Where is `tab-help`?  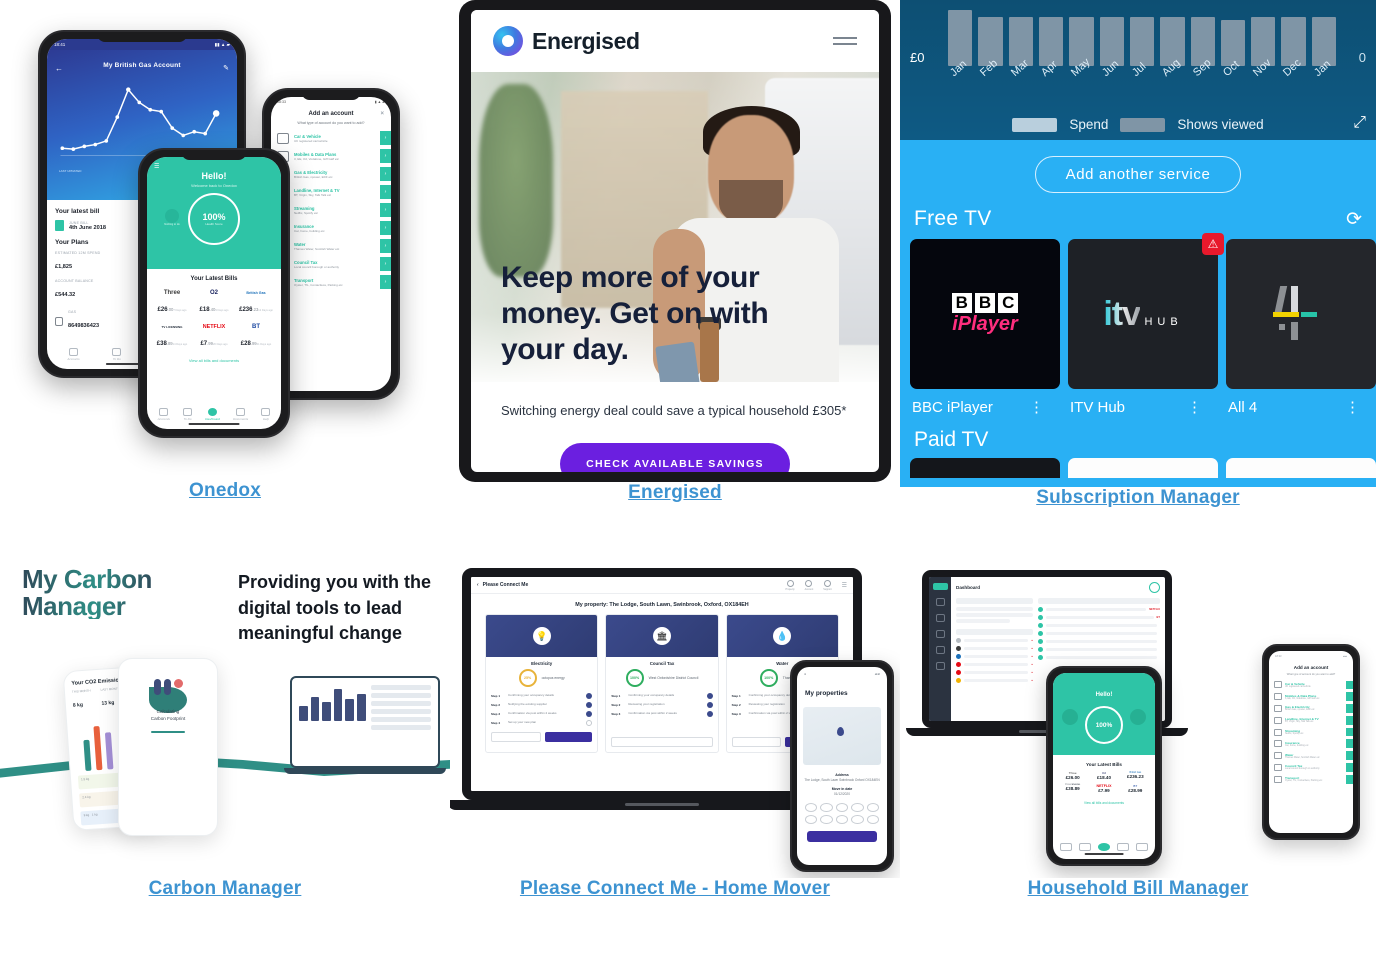
tab-help is located at coordinates (1141, 847).